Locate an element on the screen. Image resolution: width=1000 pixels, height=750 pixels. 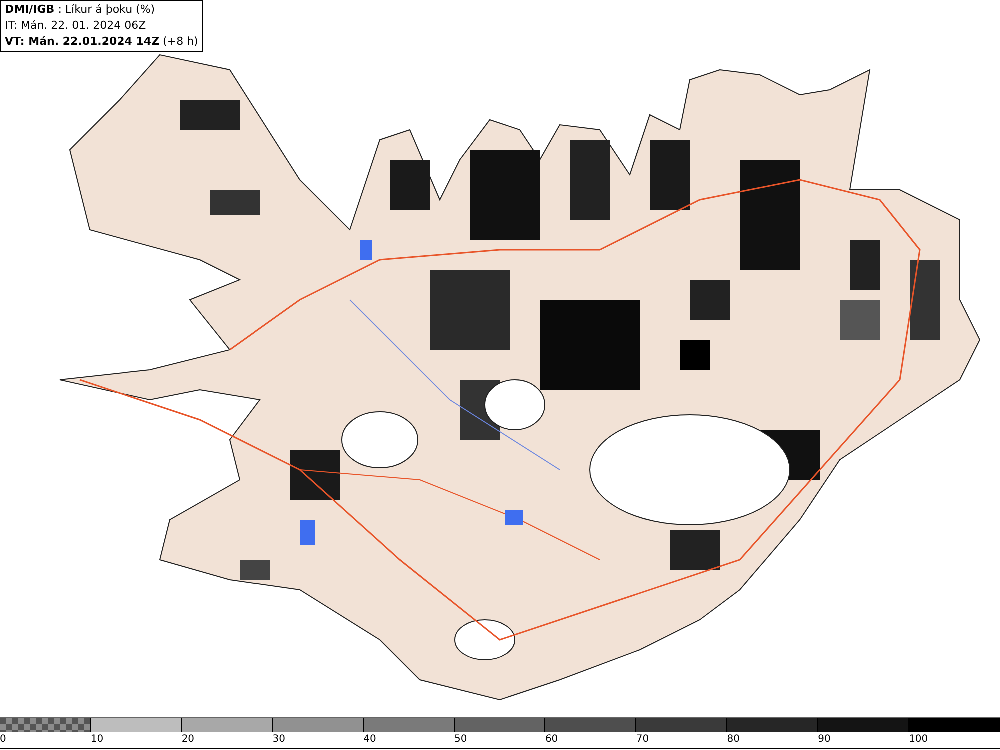
header-text: DMI/IGB : Líkur á þoku (%) is located at coordinates (80, 10).